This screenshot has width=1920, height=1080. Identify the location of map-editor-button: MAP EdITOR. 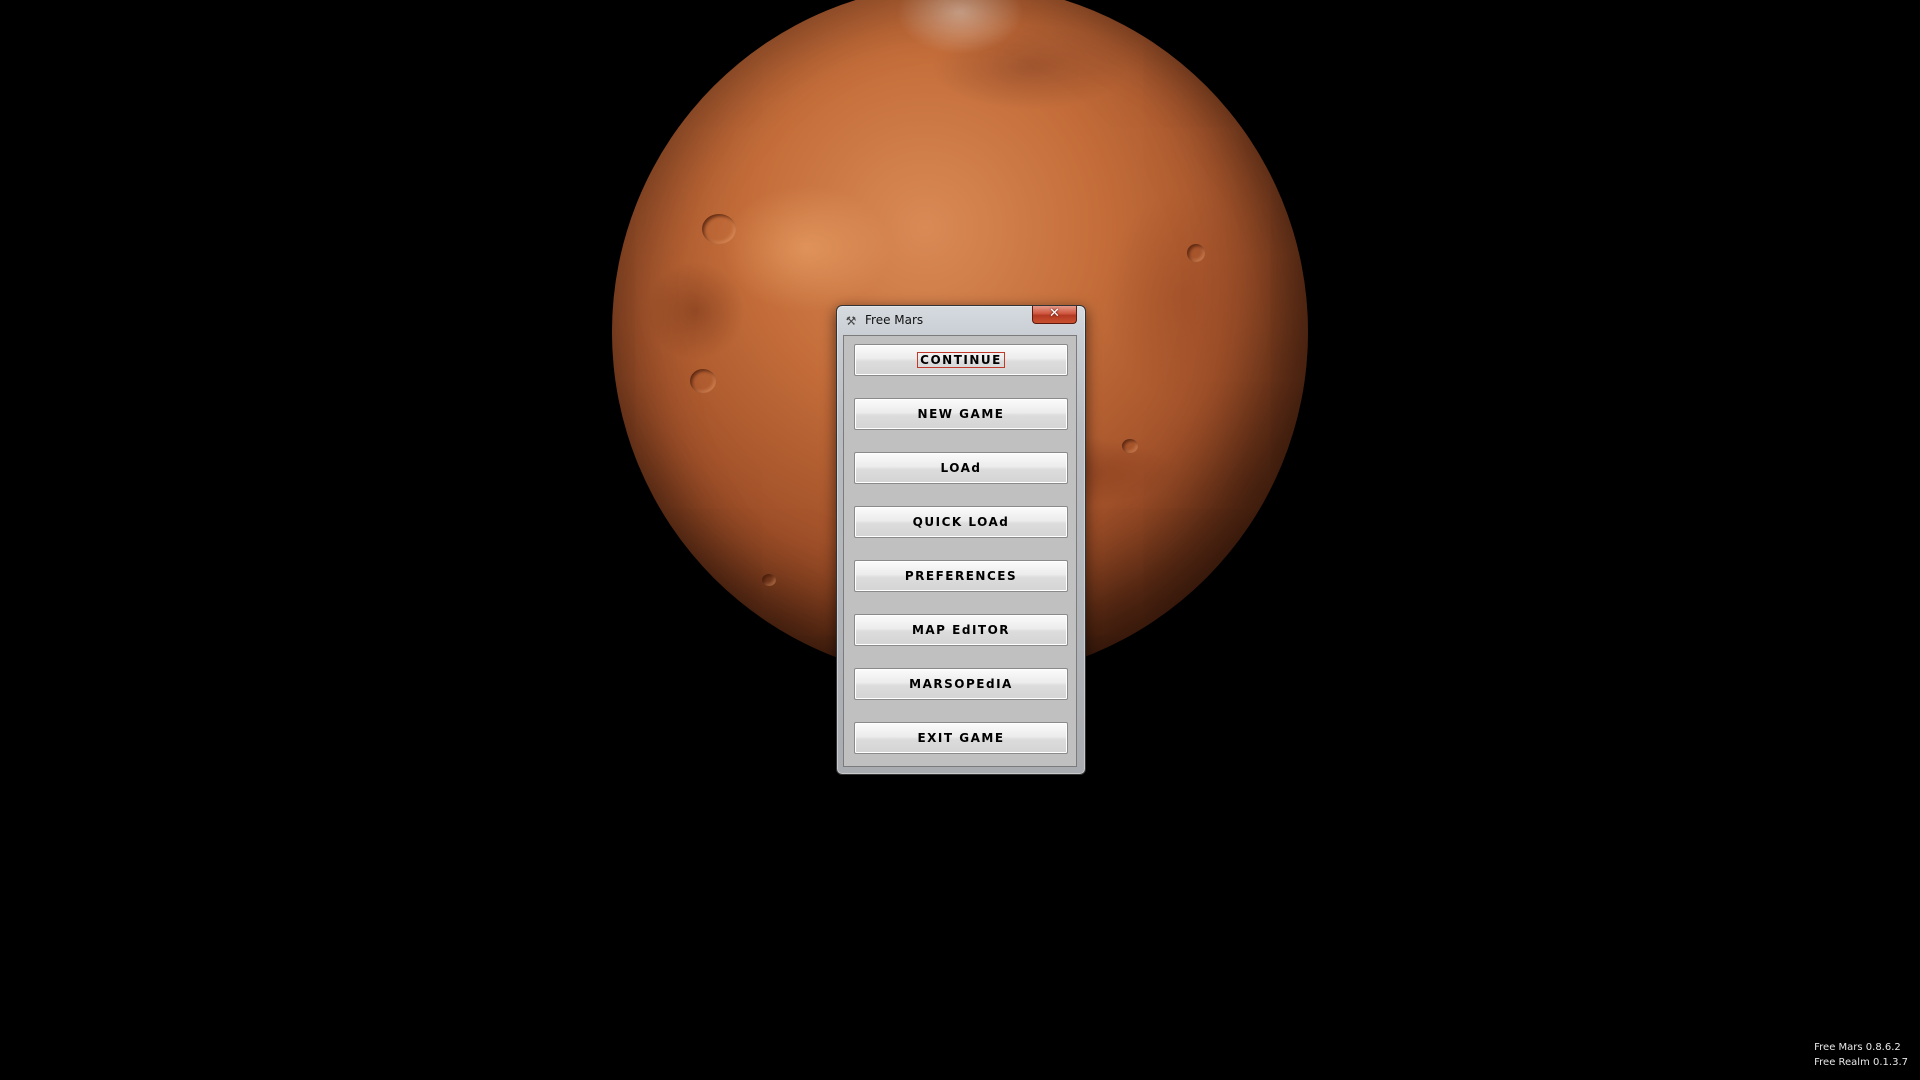
(961, 630).